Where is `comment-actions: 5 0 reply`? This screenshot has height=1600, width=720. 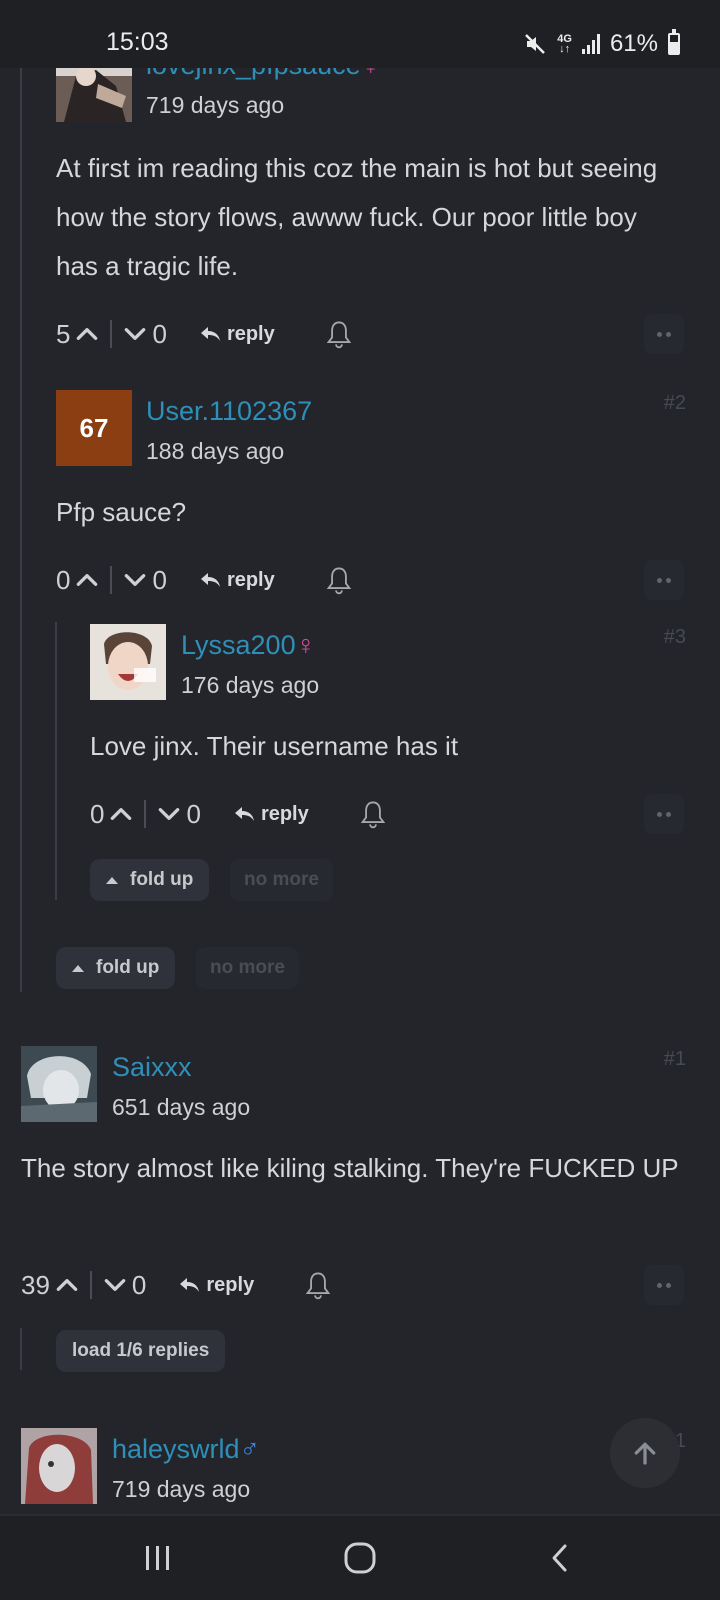
comment-actions: 5 0 reply is located at coordinates (204, 334).